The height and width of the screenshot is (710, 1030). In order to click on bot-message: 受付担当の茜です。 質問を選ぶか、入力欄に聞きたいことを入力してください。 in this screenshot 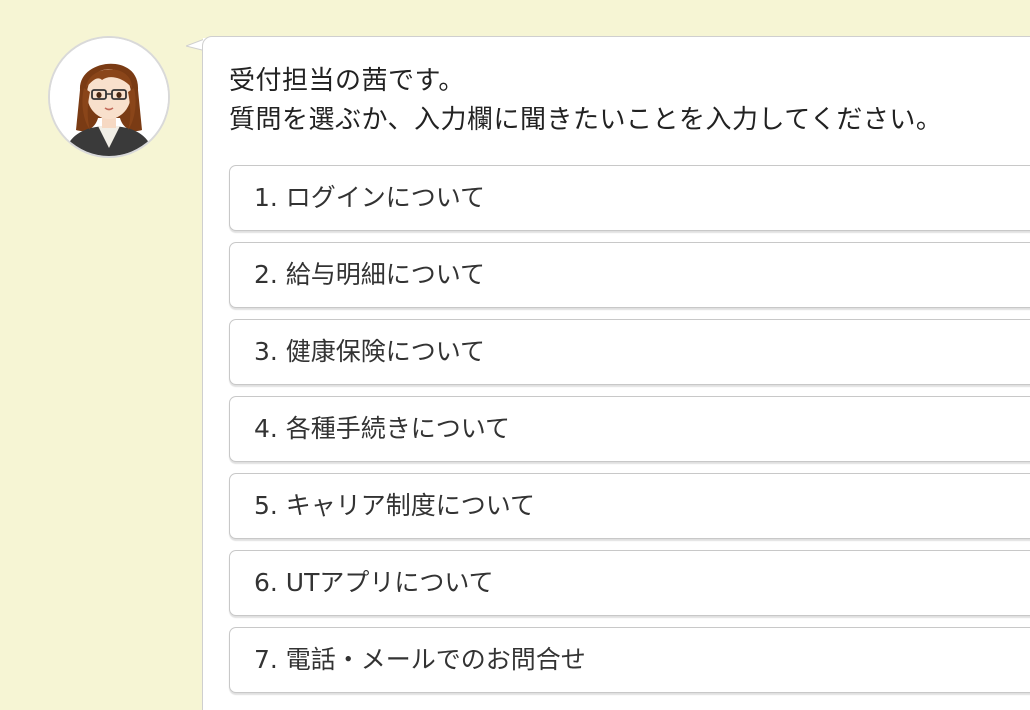, I will do `click(624, 101)`.